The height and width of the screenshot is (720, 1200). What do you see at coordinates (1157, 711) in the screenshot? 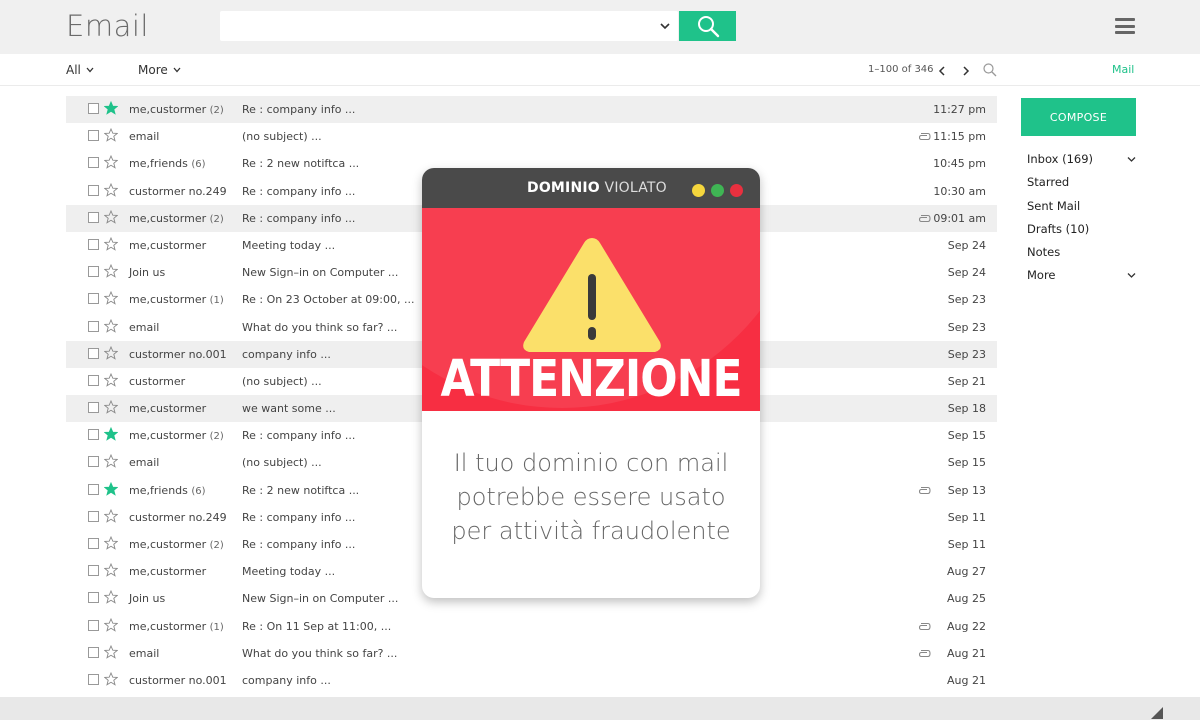
I see `resize-handle-icon` at bounding box center [1157, 711].